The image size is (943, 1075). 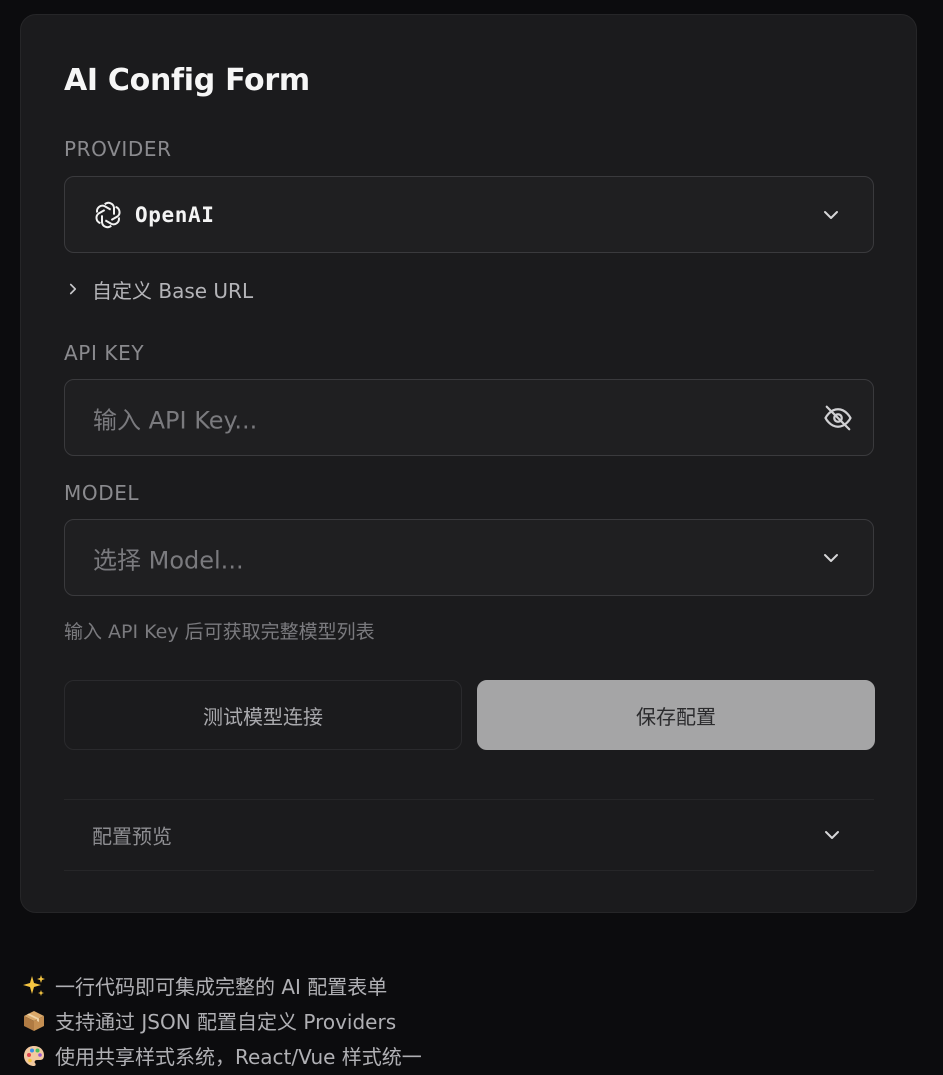 I want to click on feature-text: 一行代码即可集成完整的 AI 配置表单, so click(x=221, y=987).